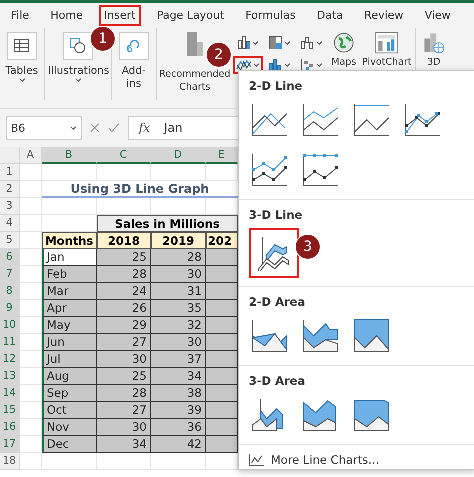  Describe the element at coordinates (178, 308) in the screenshot. I see `value-cell: 35` at that location.